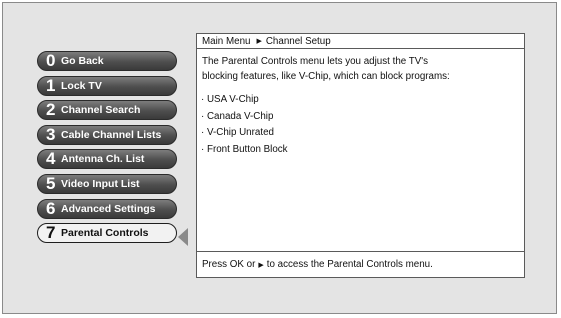 This screenshot has height=318, width=561. I want to click on menu-item-number: 4, so click(51, 159).